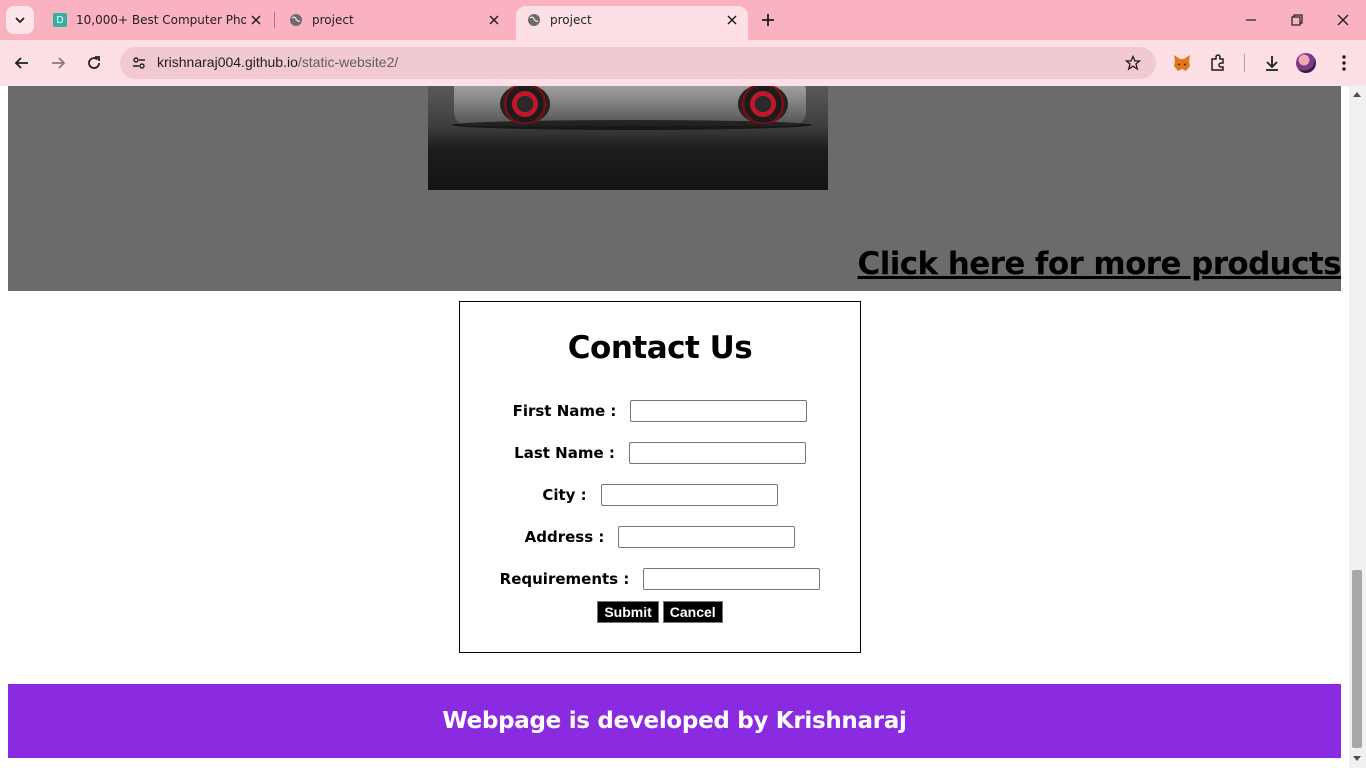 This screenshot has height=768, width=1366. I want to click on first-name-row: First Name :, so click(660, 411).